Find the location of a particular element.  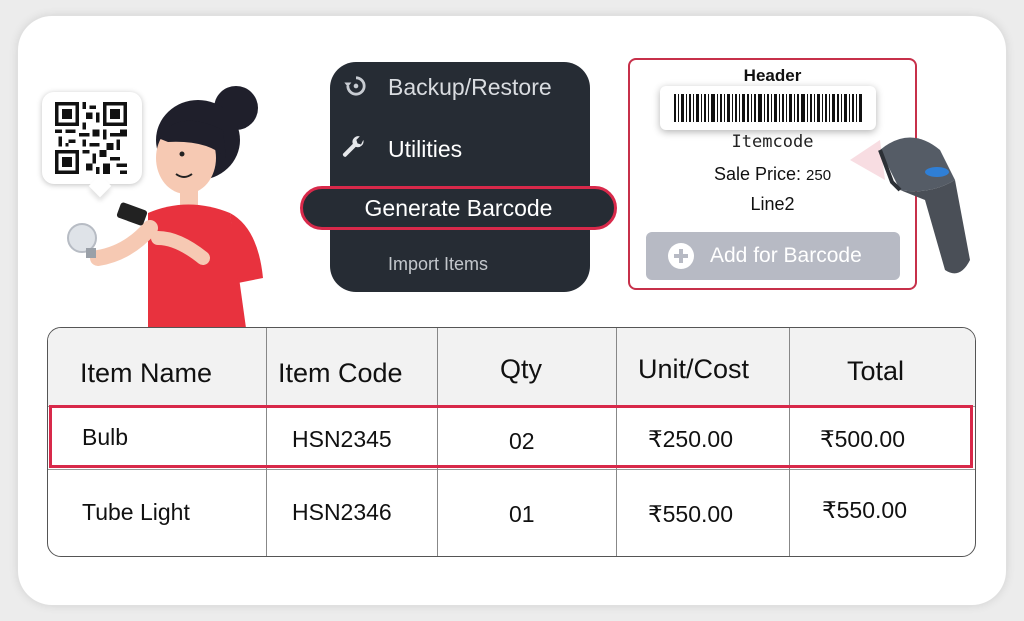

header-total: Total is located at coordinates (876, 371).